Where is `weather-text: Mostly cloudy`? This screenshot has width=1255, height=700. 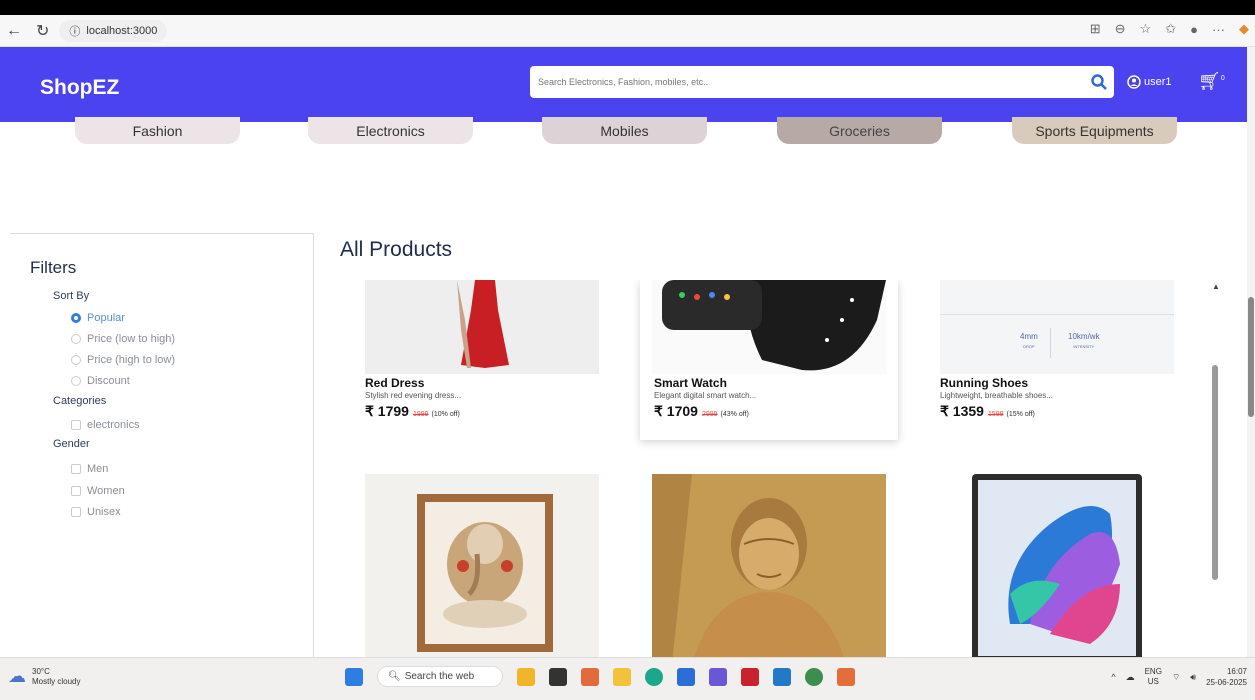
weather-text: Mostly cloudy is located at coordinates (56, 681).